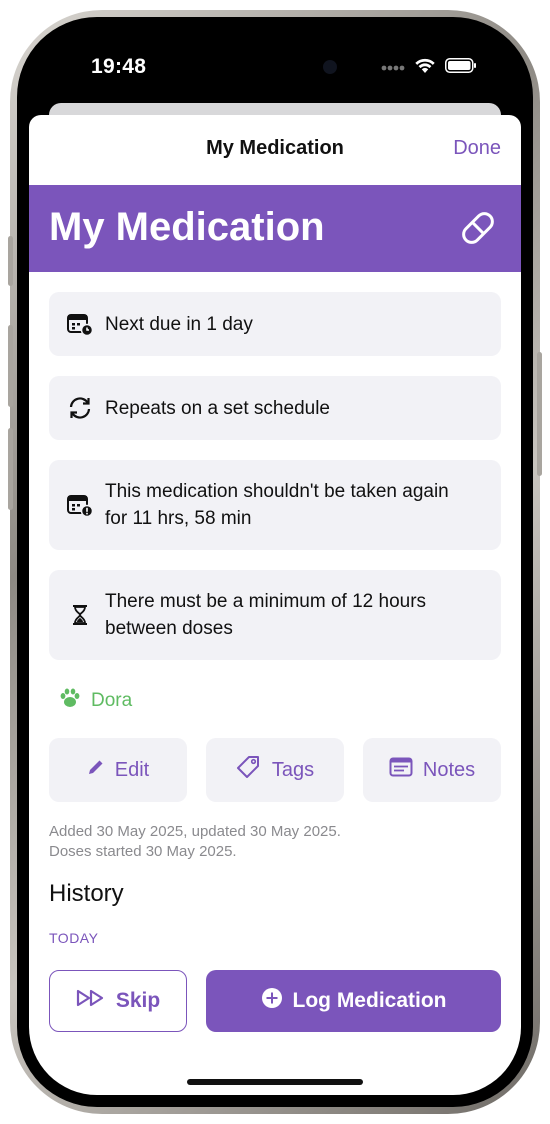  Describe the element at coordinates (132, 769) in the screenshot. I see `edit-label: Edit` at that location.